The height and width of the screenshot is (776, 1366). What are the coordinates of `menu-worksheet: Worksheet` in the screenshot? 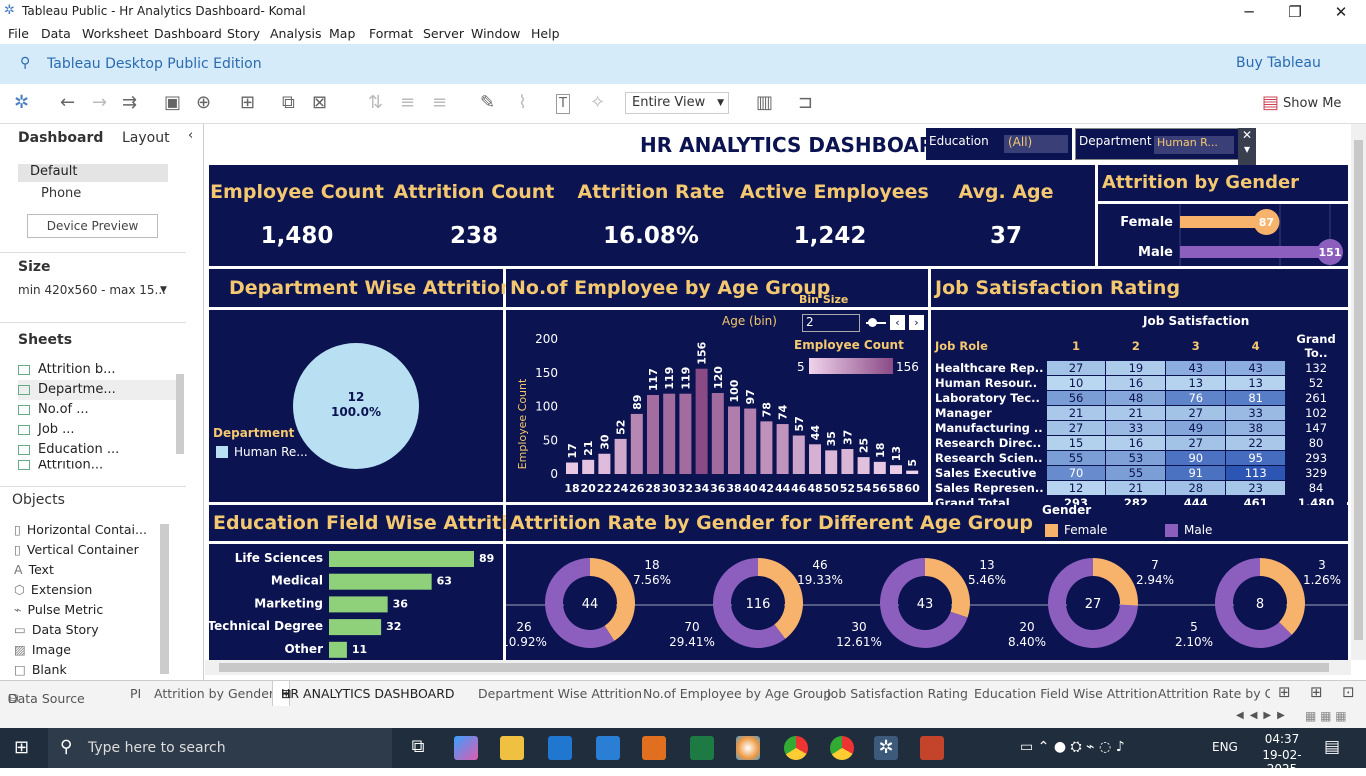 It's located at (115, 33).